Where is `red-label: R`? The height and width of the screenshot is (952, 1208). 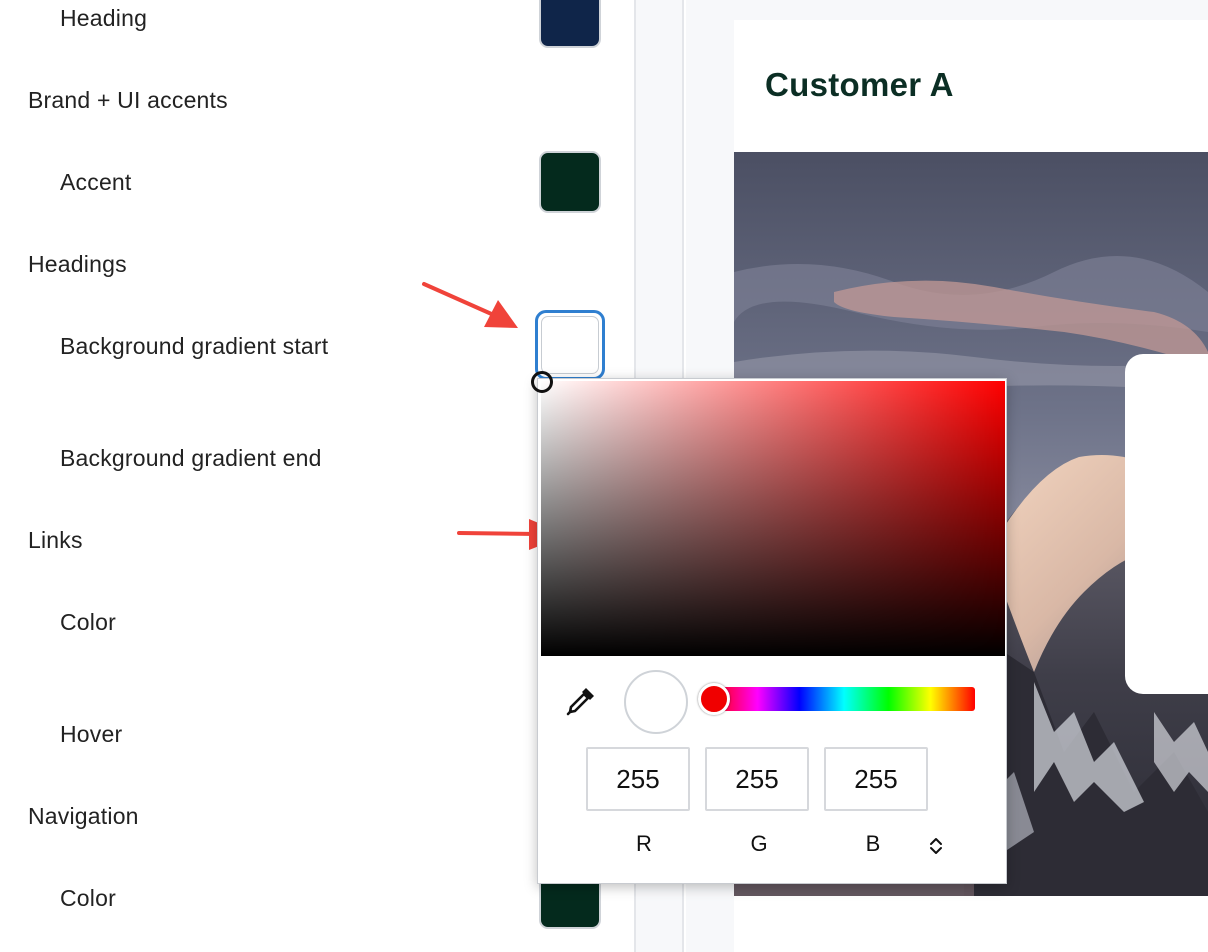 red-label: R is located at coordinates (644, 843).